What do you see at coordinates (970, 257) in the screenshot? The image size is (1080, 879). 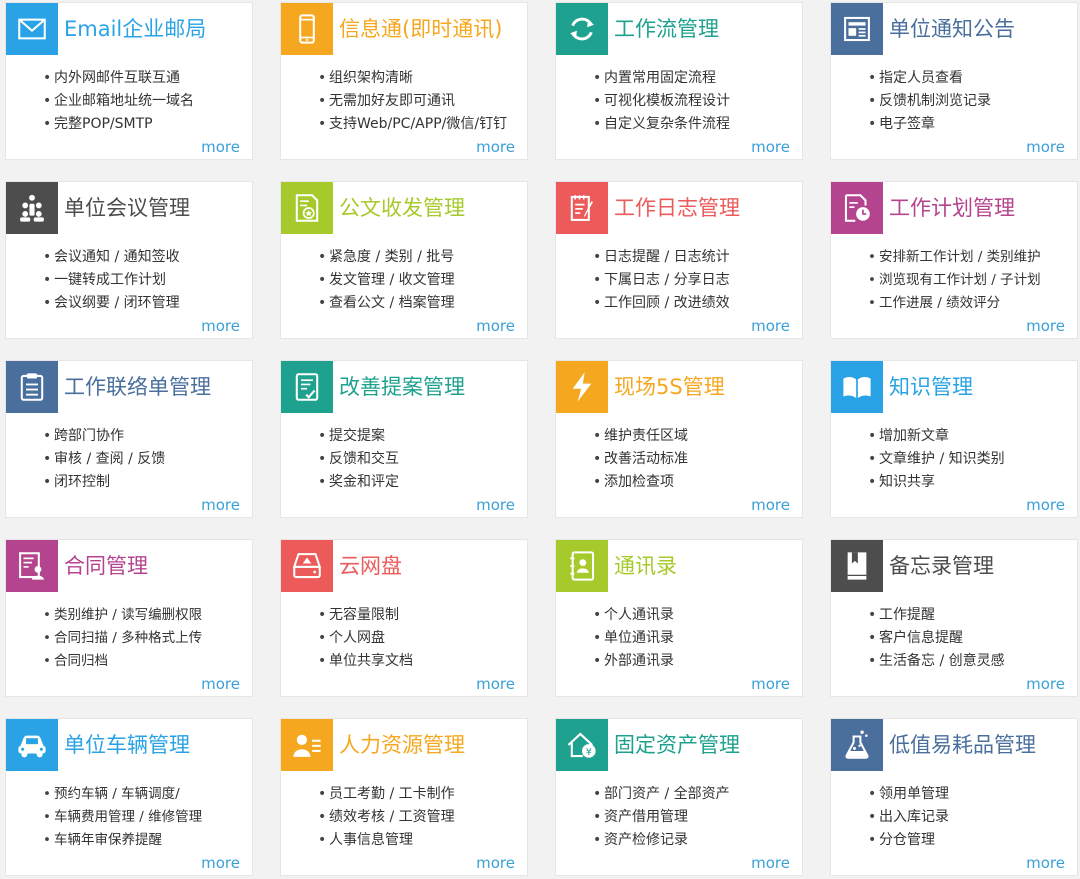 I see `feature-item: 安排新工作计划 / 类别维护` at bounding box center [970, 257].